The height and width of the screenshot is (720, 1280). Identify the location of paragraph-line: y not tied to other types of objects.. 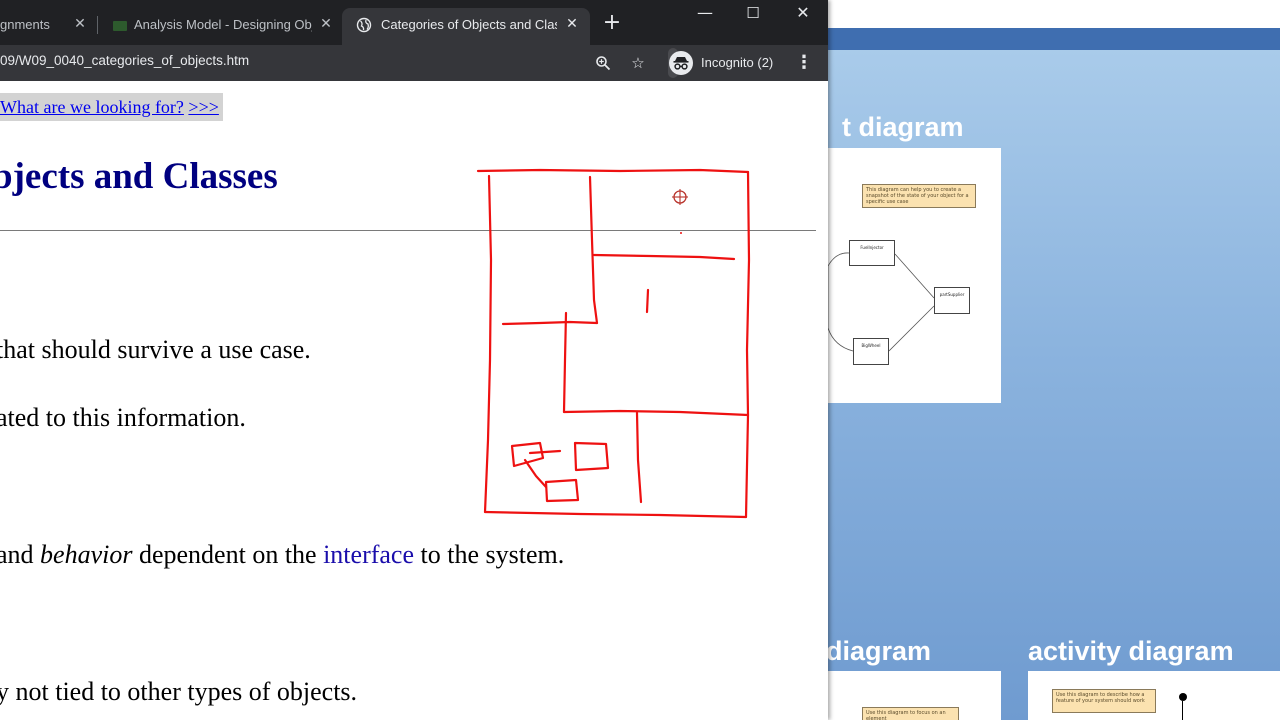
(179, 691).